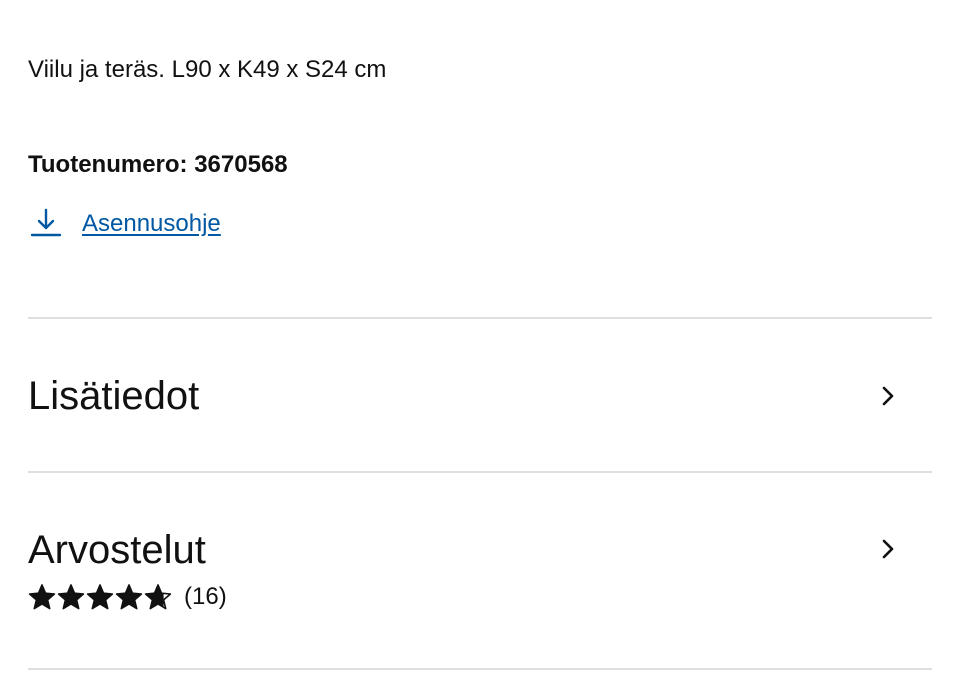 The width and height of the screenshot is (960, 692). I want to click on assembly-instructions-label: Asennusohje, so click(151, 223).